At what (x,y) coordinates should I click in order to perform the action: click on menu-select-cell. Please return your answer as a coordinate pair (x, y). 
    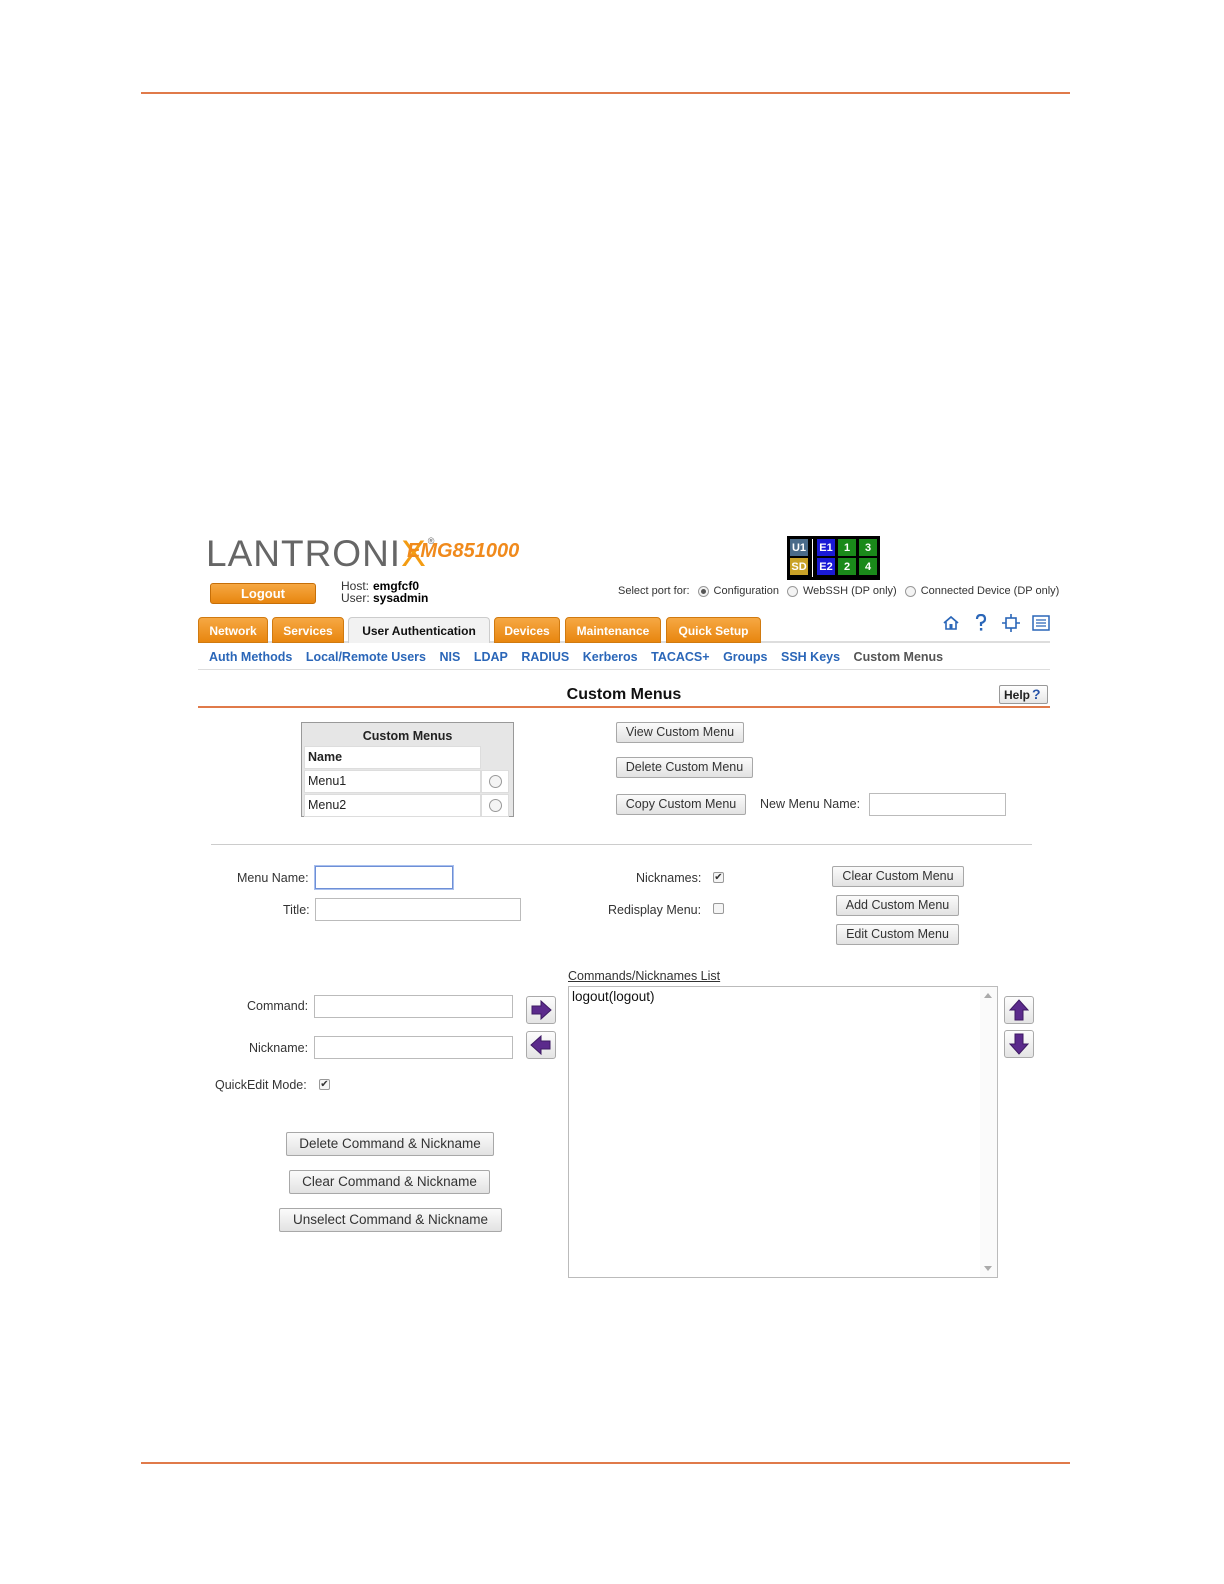
    Looking at the image, I should click on (495, 781).